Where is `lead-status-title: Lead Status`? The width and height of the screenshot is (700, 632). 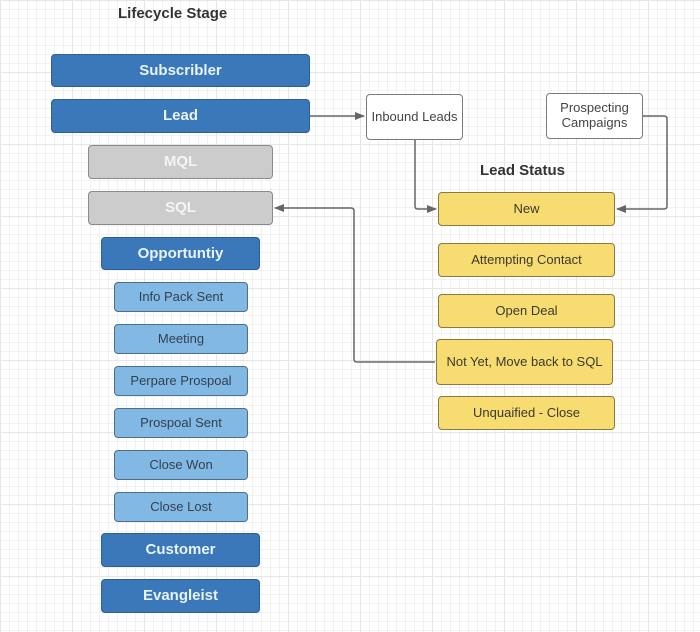 lead-status-title: Lead Status is located at coordinates (523, 170).